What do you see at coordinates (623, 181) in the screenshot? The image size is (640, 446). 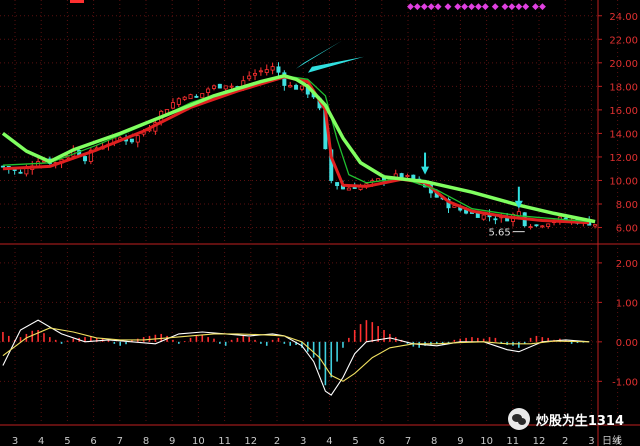 I see `price-tick-label: 10.00` at bounding box center [623, 181].